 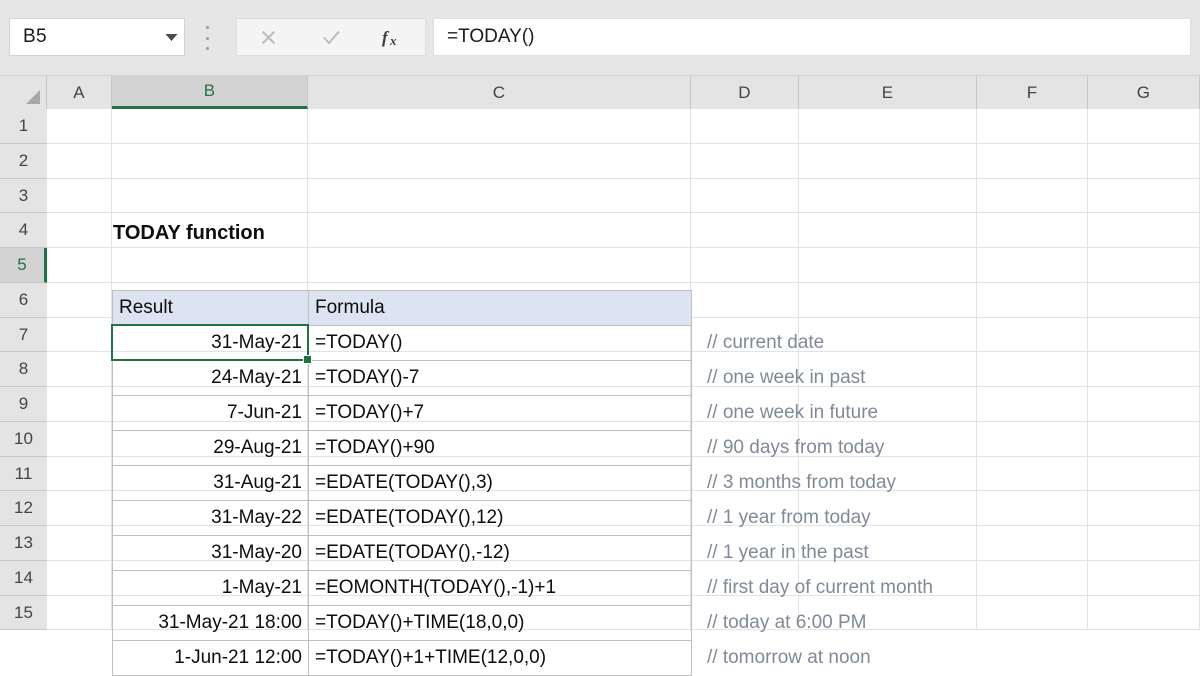 I want to click on row-header-10: 10, so click(x=23, y=439).